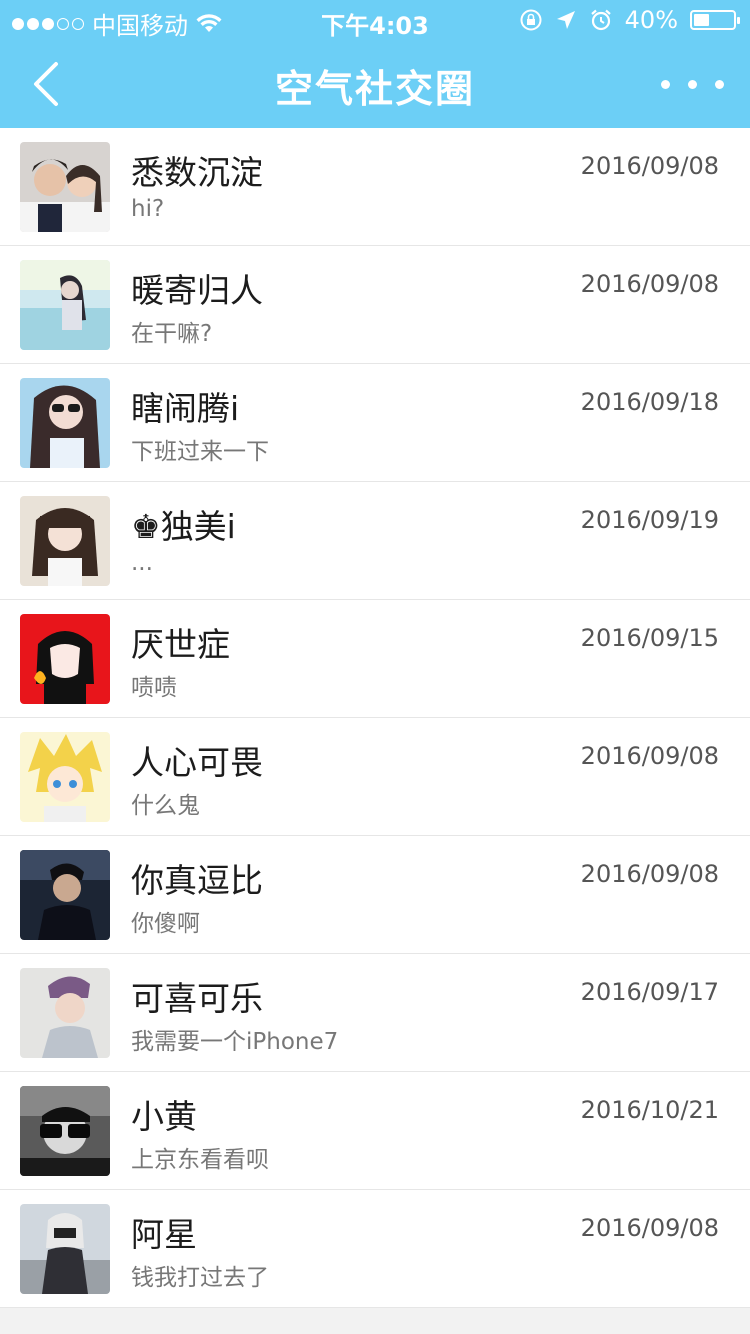 The height and width of the screenshot is (1334, 750). Describe the element at coordinates (375, 1131) in the screenshot. I see `chat-row: 小黄 上京东看看呗 2016/10/21` at that location.